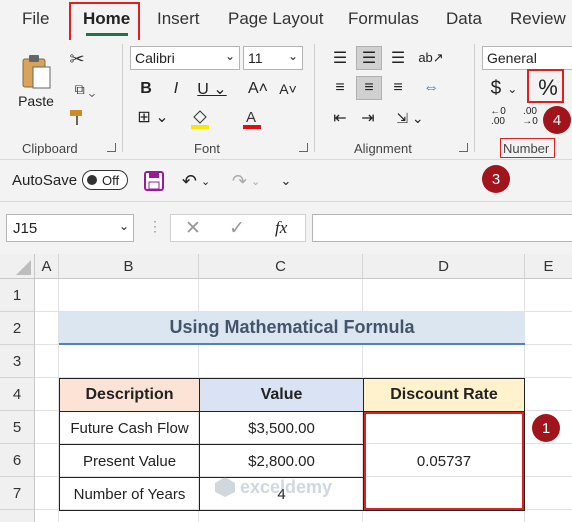 The width and height of the screenshot is (572, 522). What do you see at coordinates (193, 228) in the screenshot?
I see `cancel-icon: ✕` at bounding box center [193, 228].